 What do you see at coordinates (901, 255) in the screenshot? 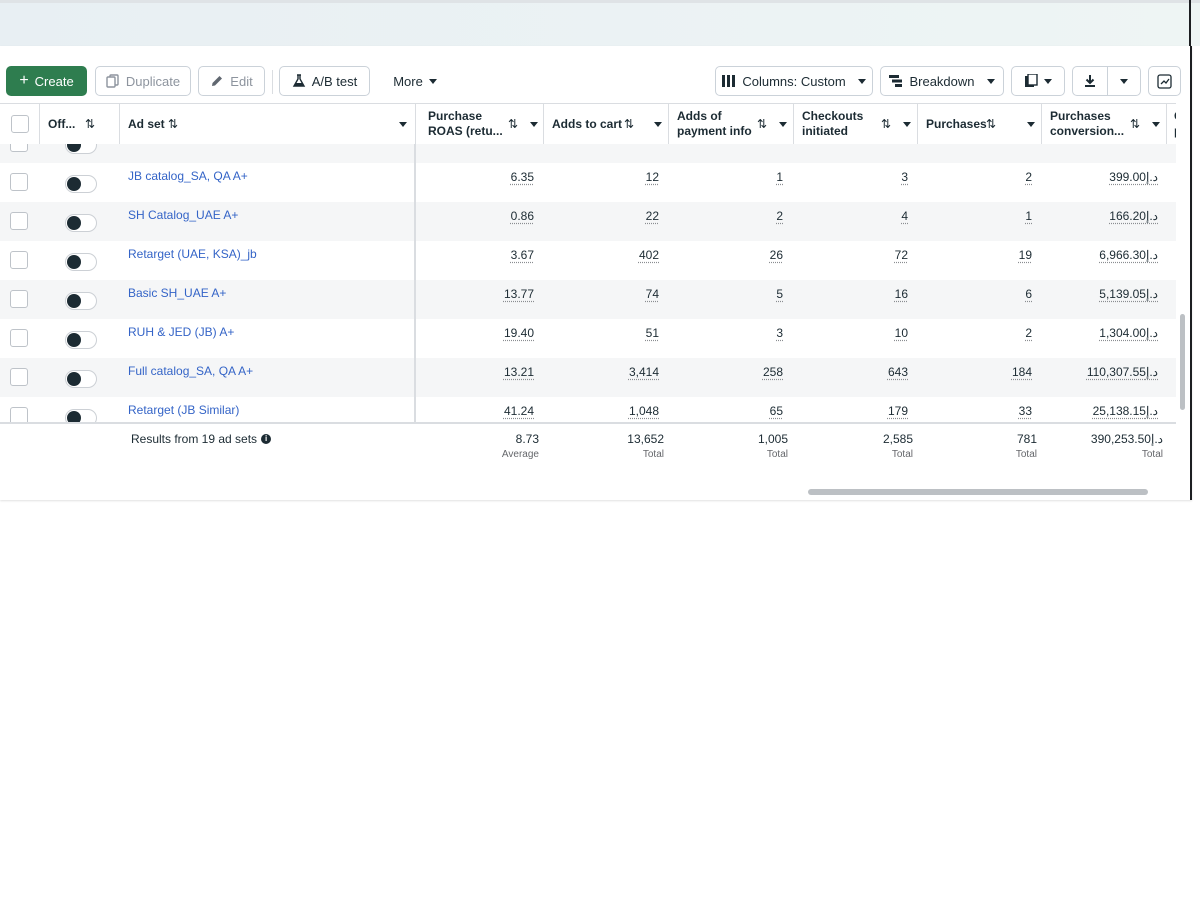
I see `checkouts-value: 72` at bounding box center [901, 255].